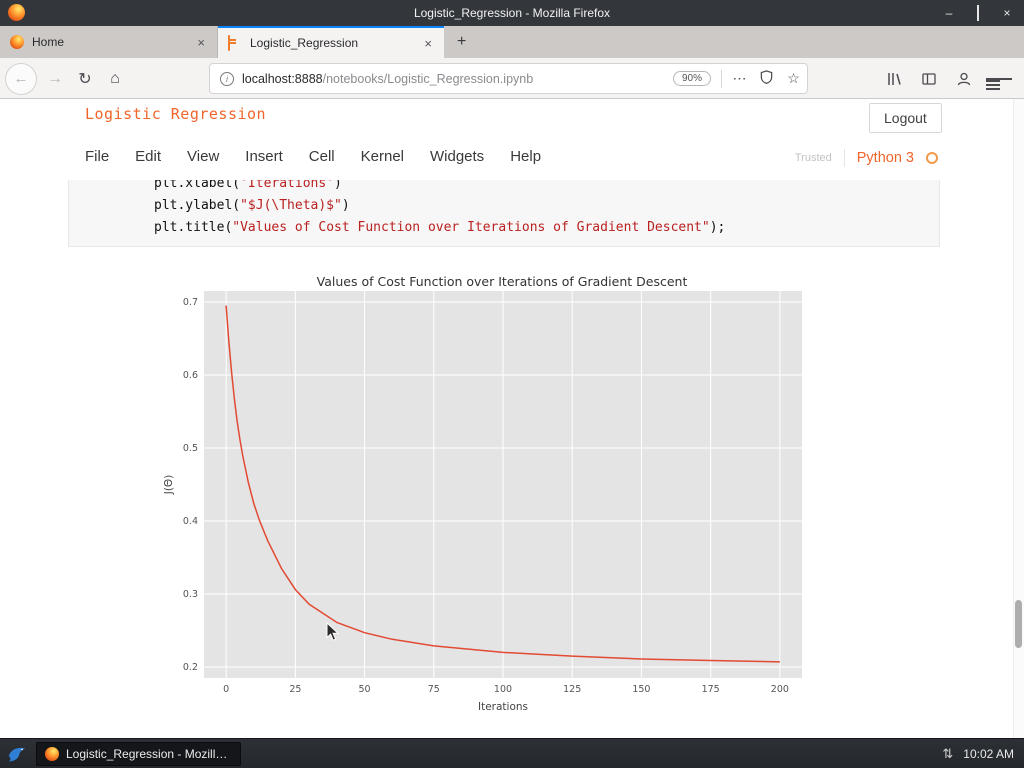 The height and width of the screenshot is (768, 1024). I want to click on svg-text: 0.5, so click(190, 448).